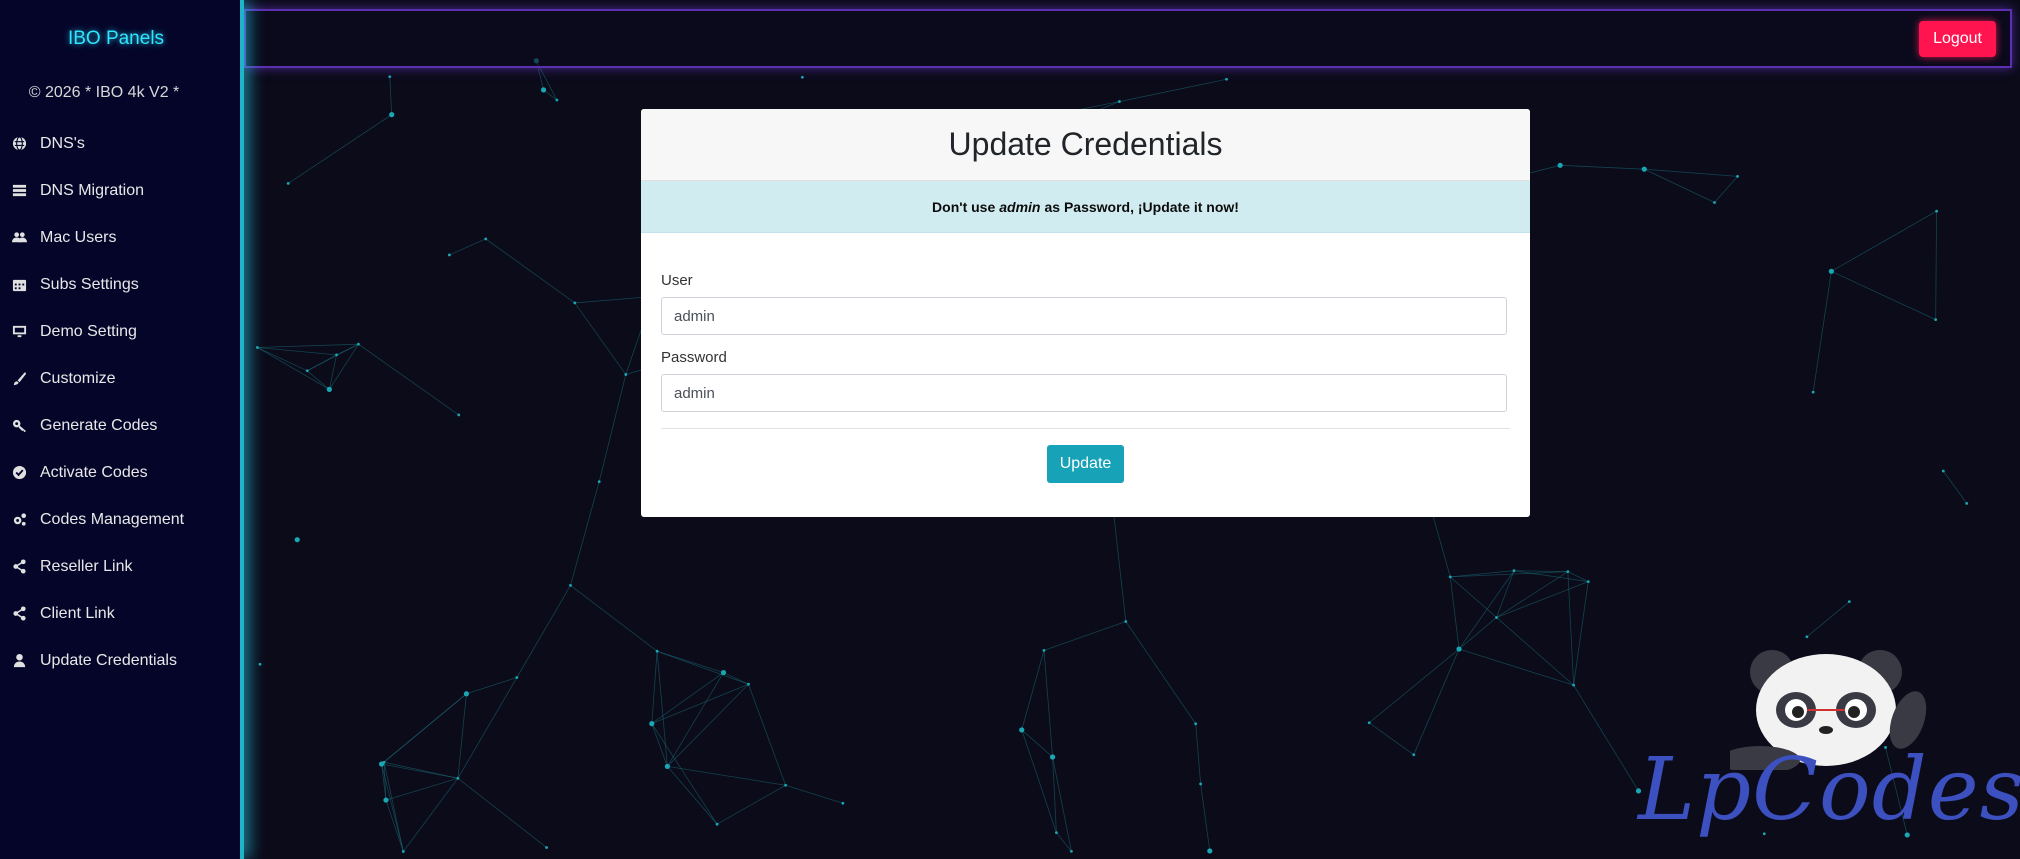  Describe the element at coordinates (19, 426) in the screenshot. I see `key-icon` at that location.